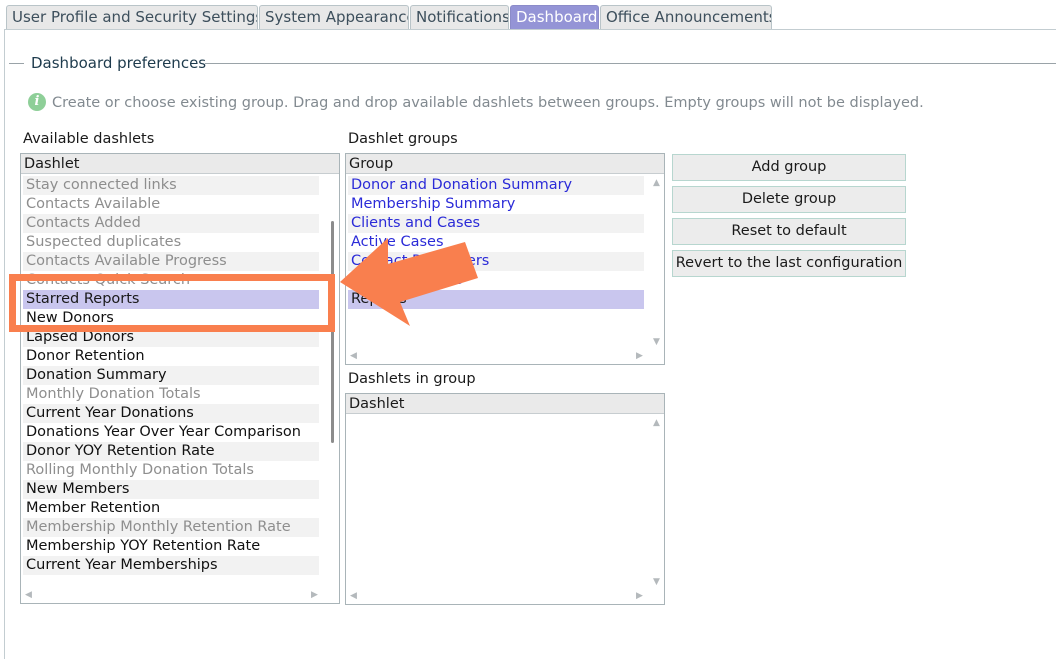 Image resolution: width=1056 pixels, height=659 pixels. I want to click on dashlet-item: Lapsed Donors, so click(171, 337).